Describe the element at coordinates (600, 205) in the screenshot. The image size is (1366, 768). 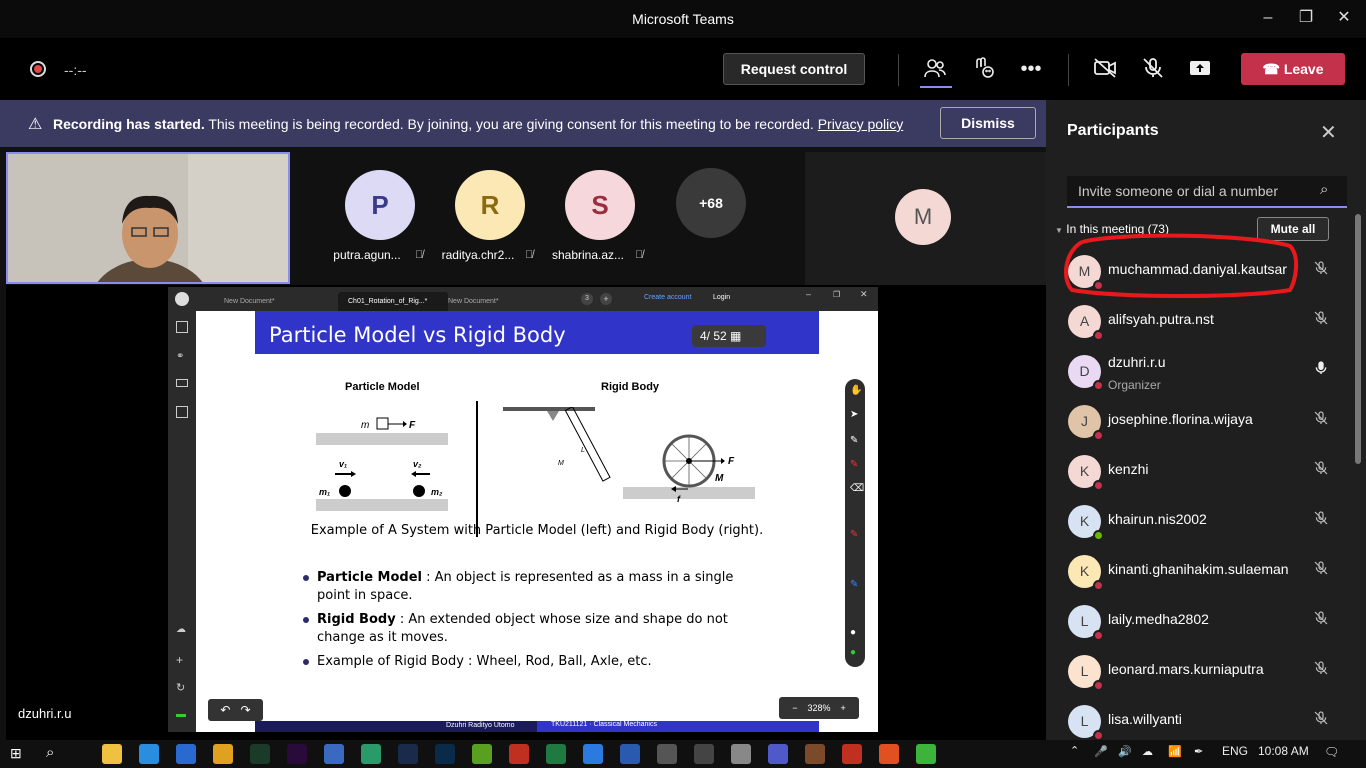
I see `participant-tile-avatar: S` at that location.